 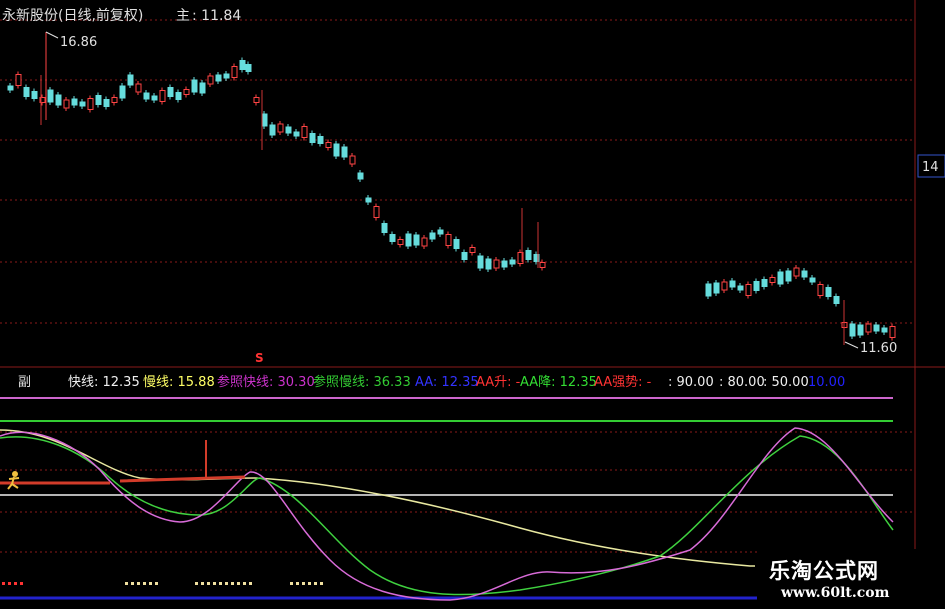 What do you see at coordinates (498, 382) in the screenshot?
I see `indicator-item: AA升: -` at bounding box center [498, 382].